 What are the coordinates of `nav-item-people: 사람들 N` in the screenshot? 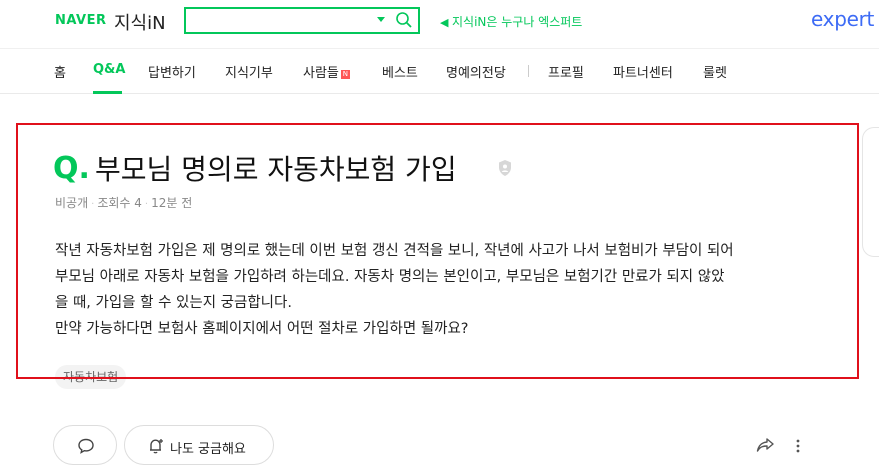 It's located at (326, 71).